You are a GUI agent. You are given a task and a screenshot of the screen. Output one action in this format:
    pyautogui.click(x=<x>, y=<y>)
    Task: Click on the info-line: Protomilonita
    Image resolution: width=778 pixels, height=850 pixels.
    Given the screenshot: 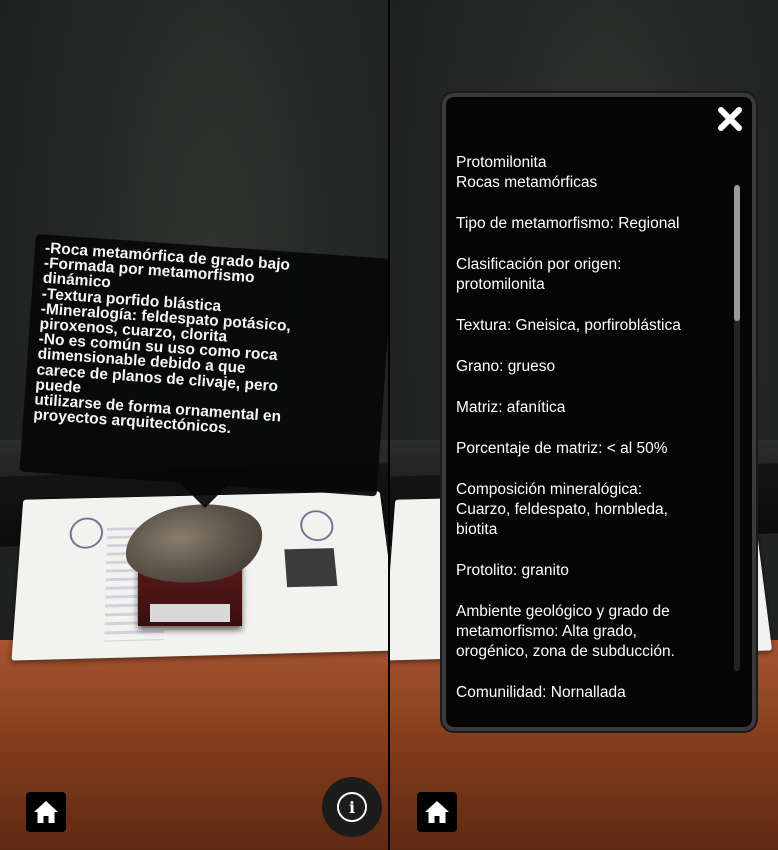 What is the action you would take?
    pyautogui.click(x=501, y=162)
    